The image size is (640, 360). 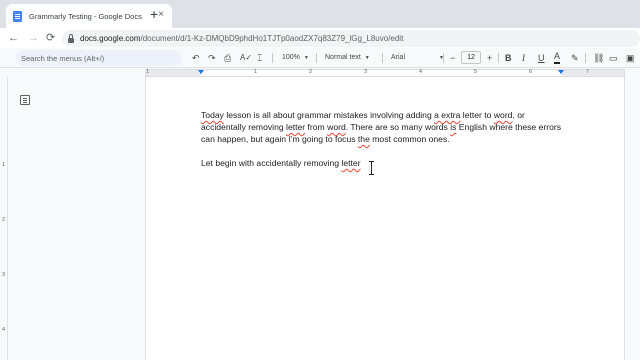 What do you see at coordinates (385, 73) in the screenshot?
I see `horizontal-ruler: 1 1 2 3 4 5 6 7` at bounding box center [385, 73].